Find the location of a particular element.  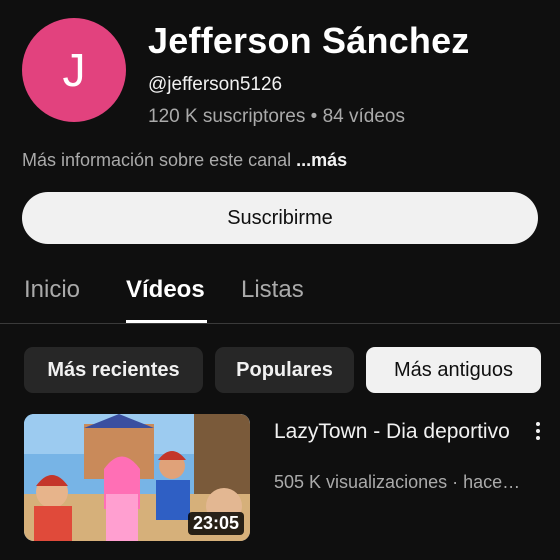

subscribe-button: Suscribirme is located at coordinates (280, 218).